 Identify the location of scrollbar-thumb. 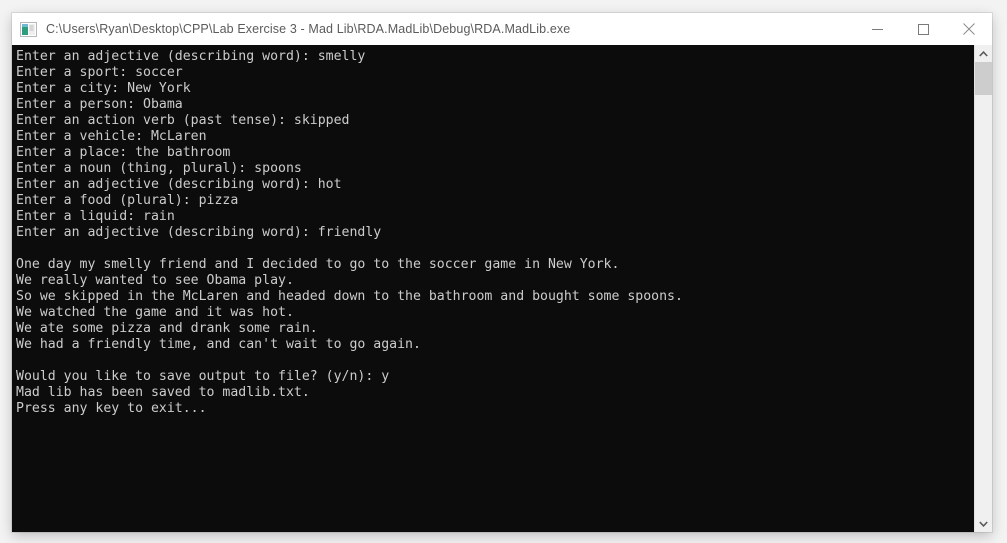
(983, 78).